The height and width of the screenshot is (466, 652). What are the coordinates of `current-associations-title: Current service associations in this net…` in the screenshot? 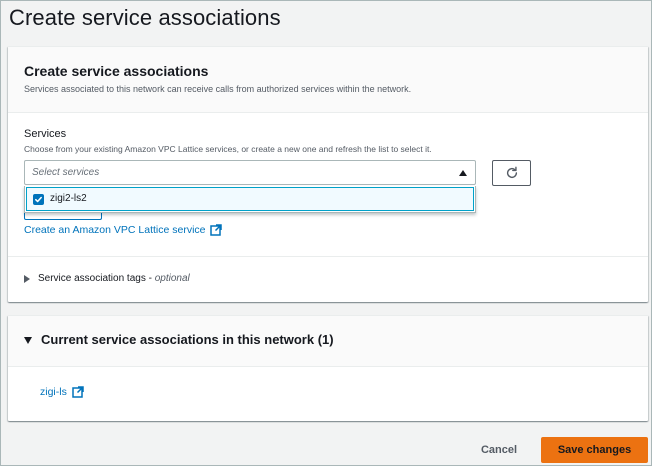 It's located at (187, 339).